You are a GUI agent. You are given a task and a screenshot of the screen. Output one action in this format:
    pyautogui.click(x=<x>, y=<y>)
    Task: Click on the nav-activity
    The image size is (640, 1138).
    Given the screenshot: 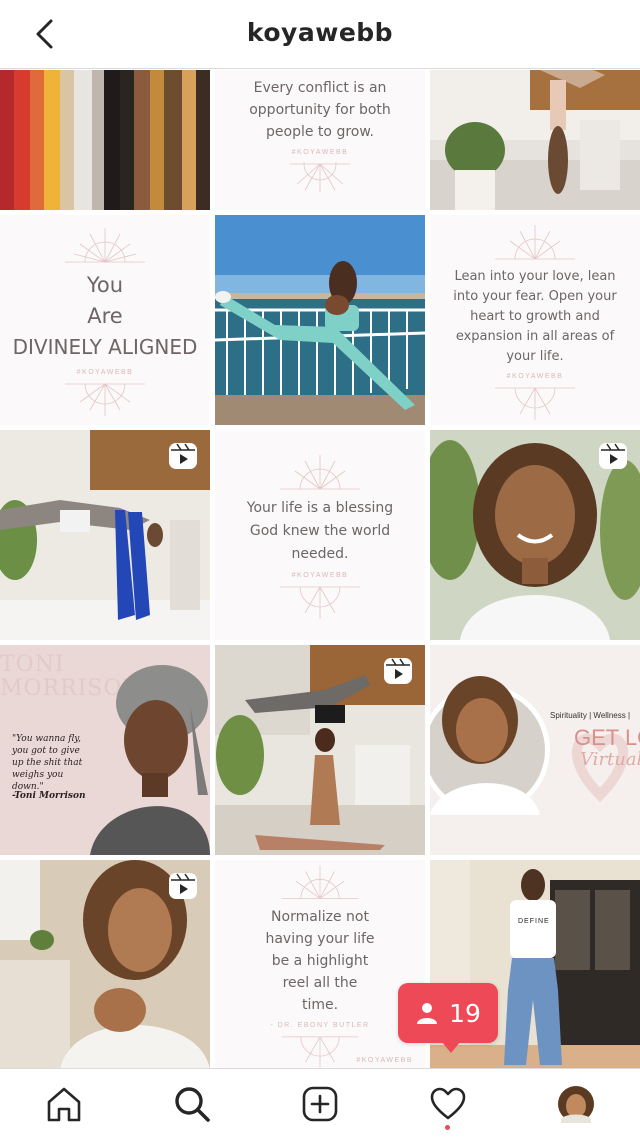 What is the action you would take?
    pyautogui.click(x=448, y=1104)
    